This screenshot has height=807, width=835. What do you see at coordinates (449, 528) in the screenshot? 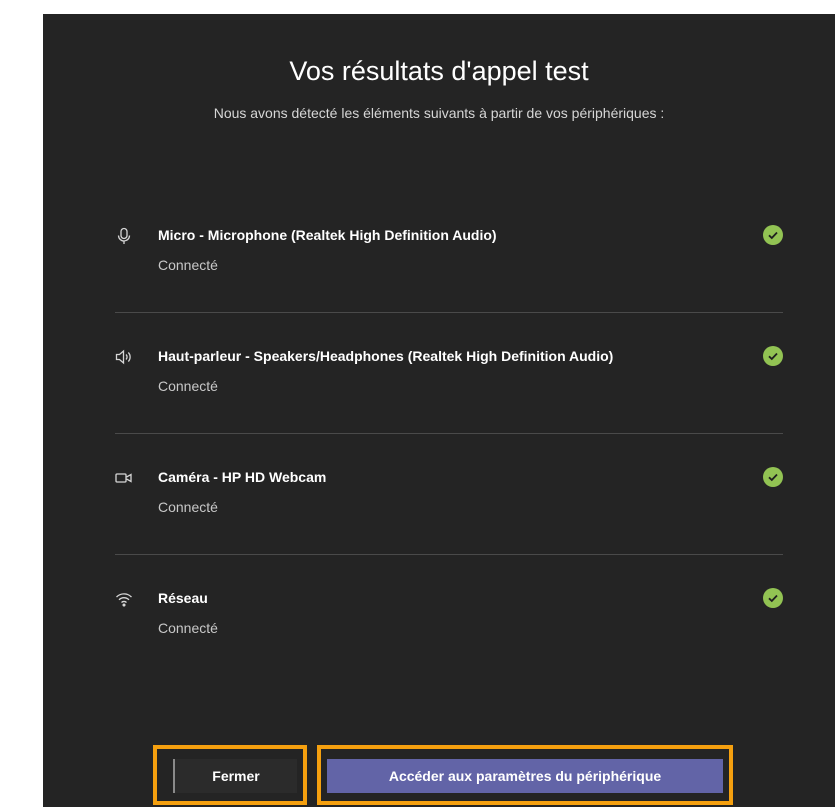
I see `device-row-camera: Caméra - HP HD Webcam Connecté` at bounding box center [449, 528].